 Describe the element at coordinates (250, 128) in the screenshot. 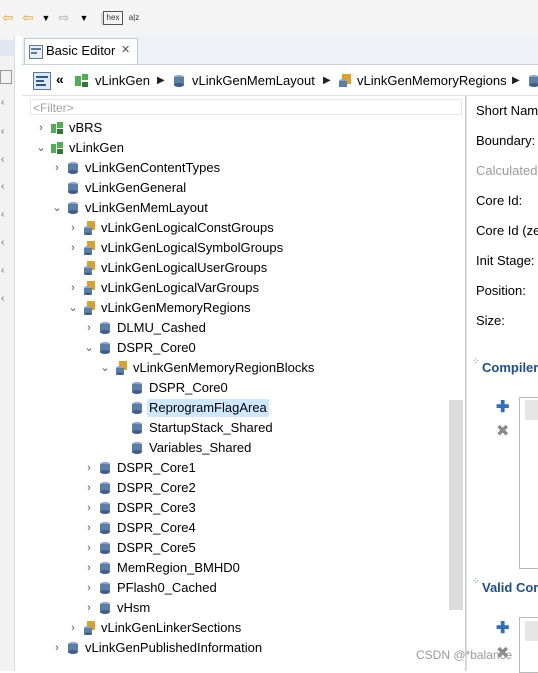

I see `tree-item: › vBRS` at that location.